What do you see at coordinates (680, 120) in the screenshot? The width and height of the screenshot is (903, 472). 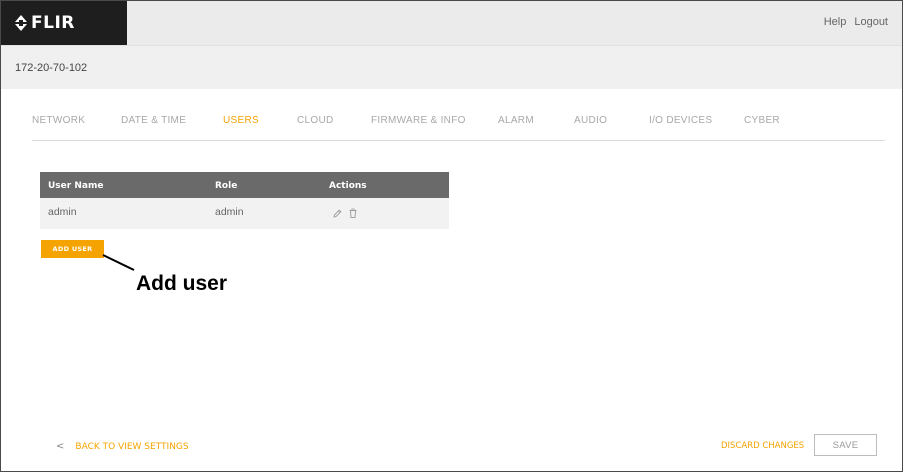 I see `tab-io-devices: I/O DEVICES` at bounding box center [680, 120].